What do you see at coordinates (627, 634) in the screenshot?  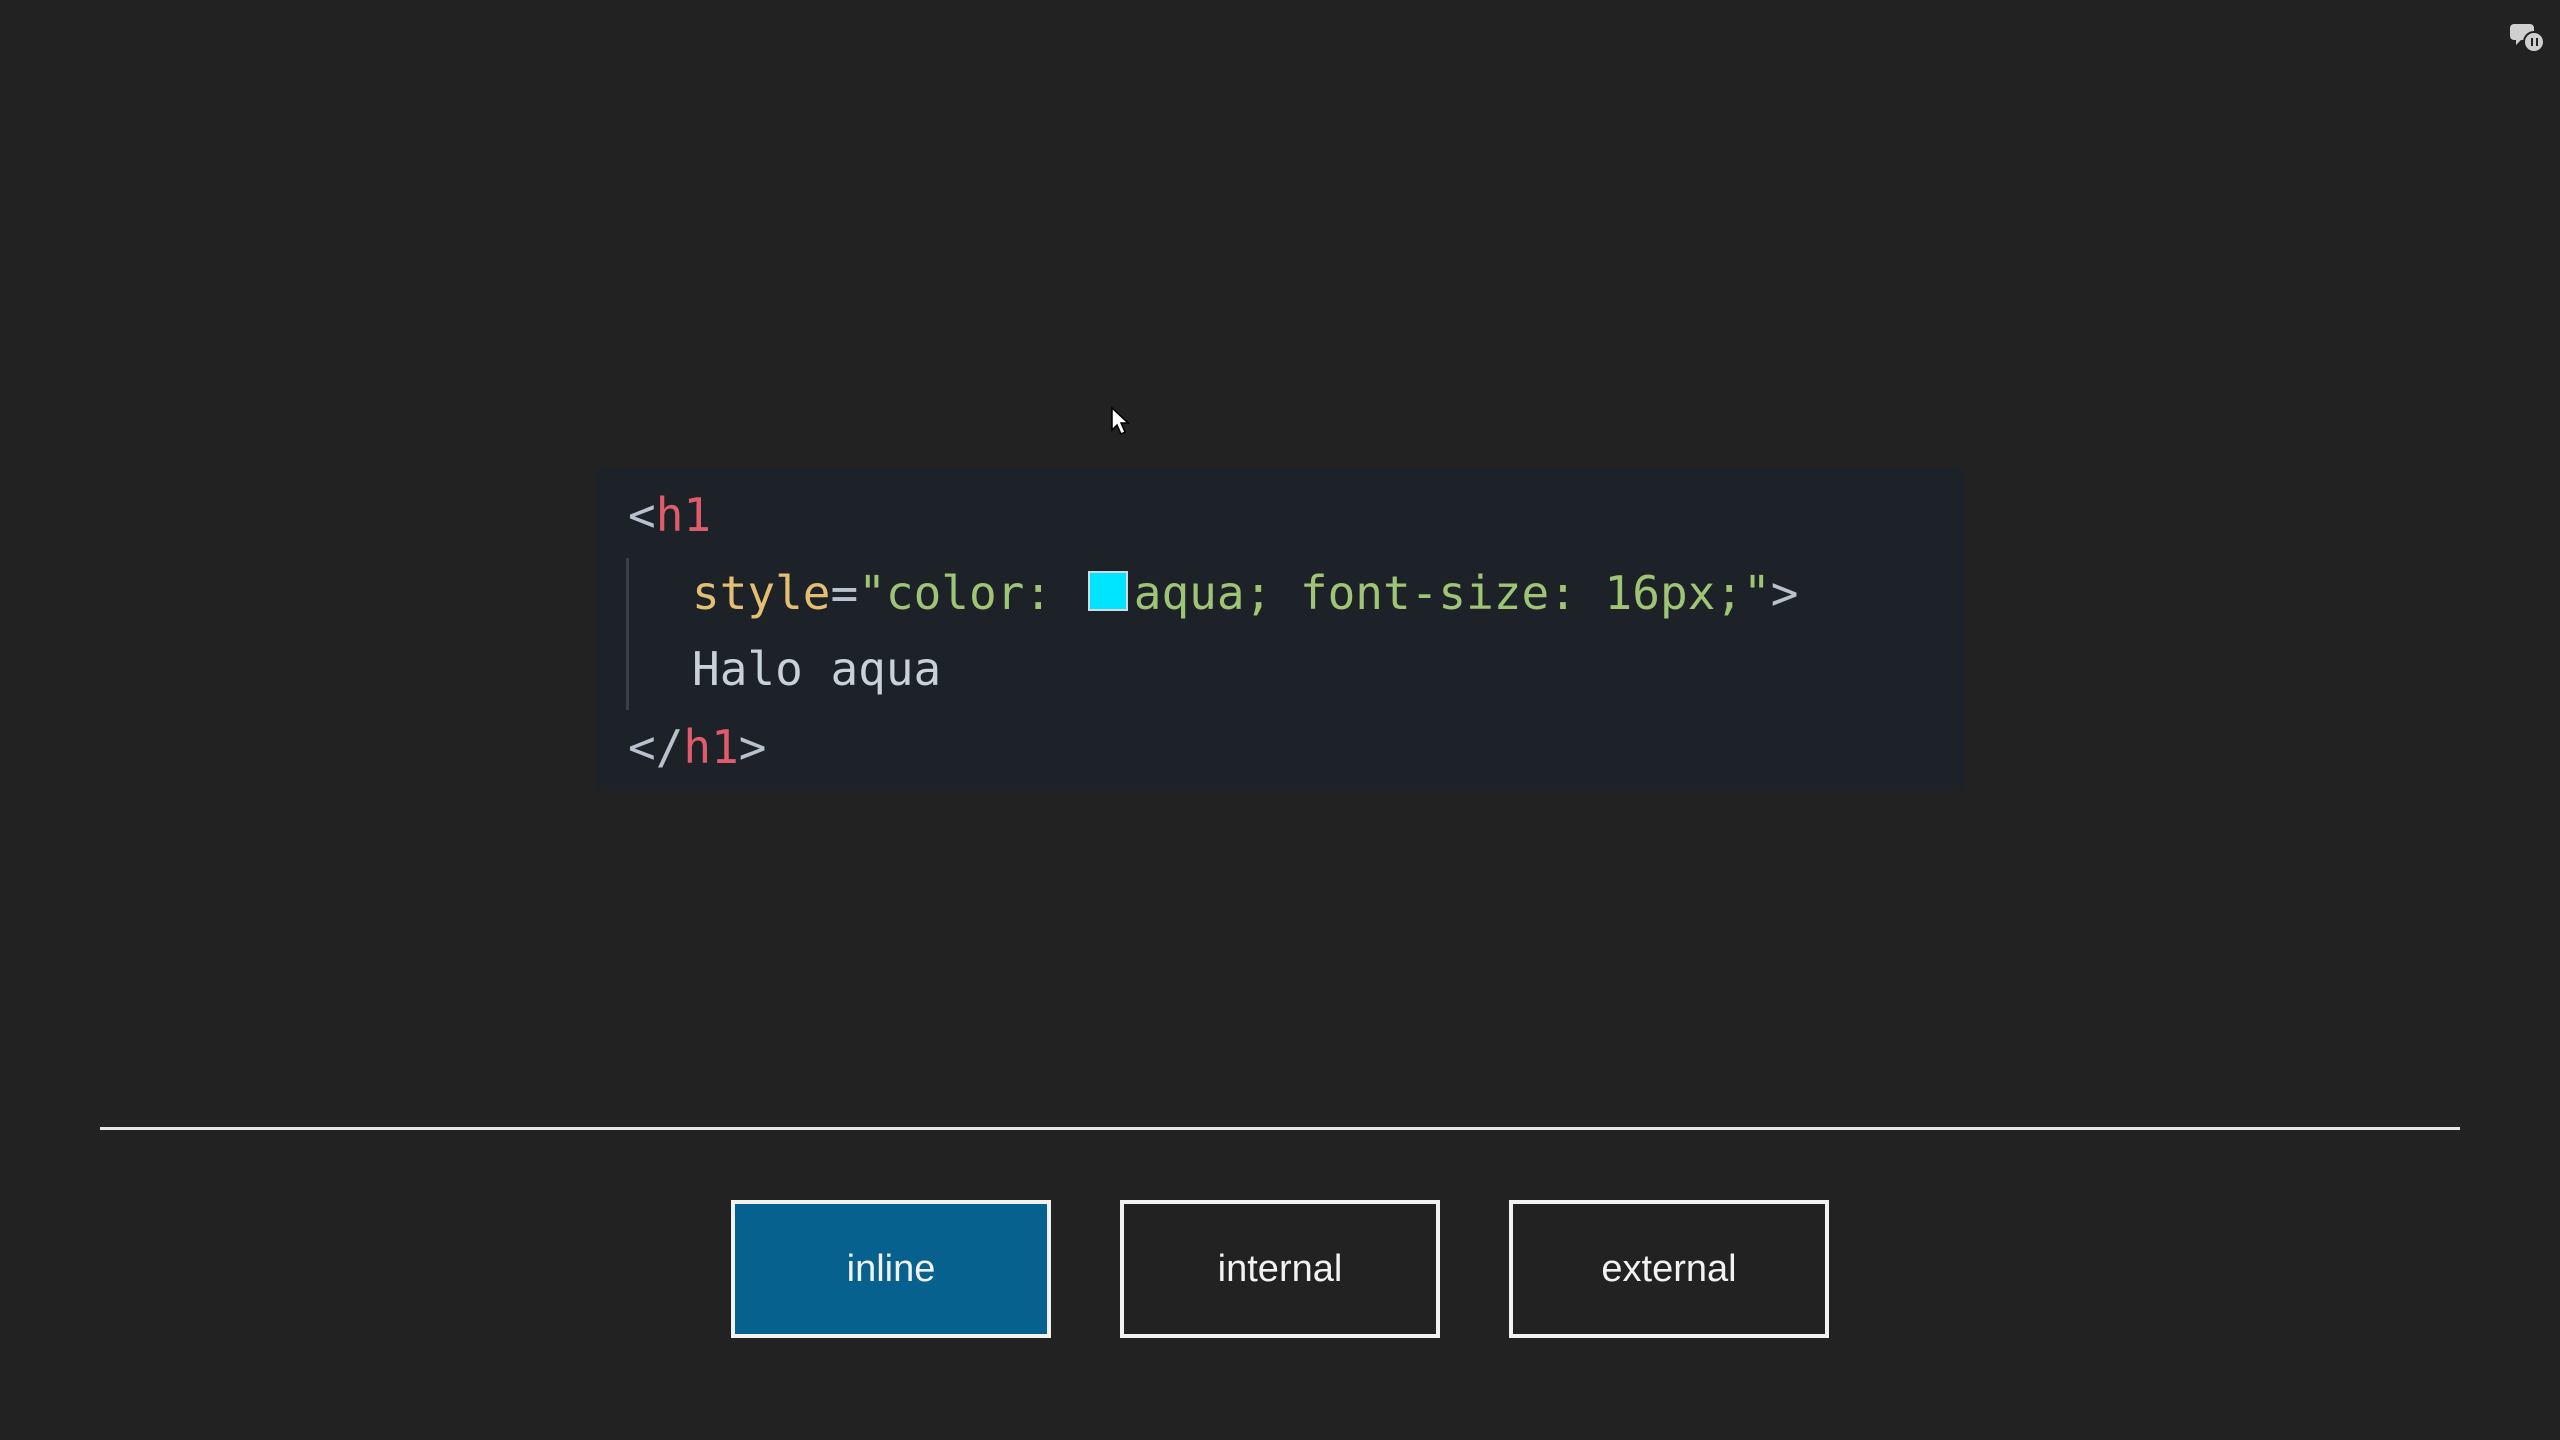 I see `indent-guide` at bounding box center [627, 634].